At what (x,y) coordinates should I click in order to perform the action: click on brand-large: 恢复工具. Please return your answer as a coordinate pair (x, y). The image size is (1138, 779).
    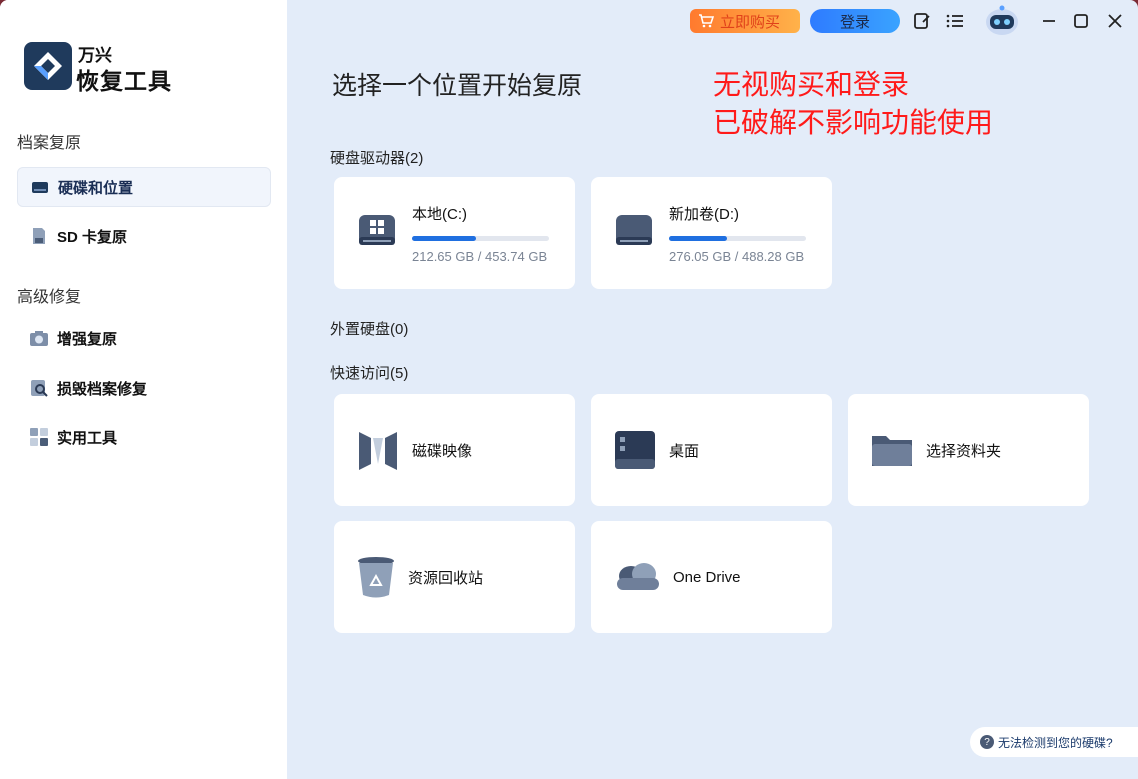
    Looking at the image, I should click on (124, 81).